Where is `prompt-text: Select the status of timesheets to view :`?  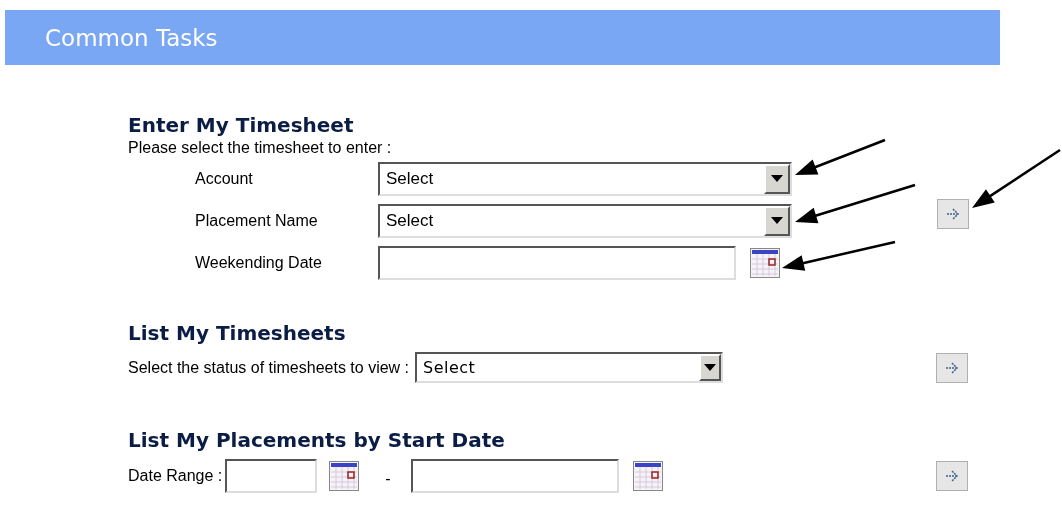
prompt-text: Select the status of timesheets to view : is located at coordinates (269, 367).